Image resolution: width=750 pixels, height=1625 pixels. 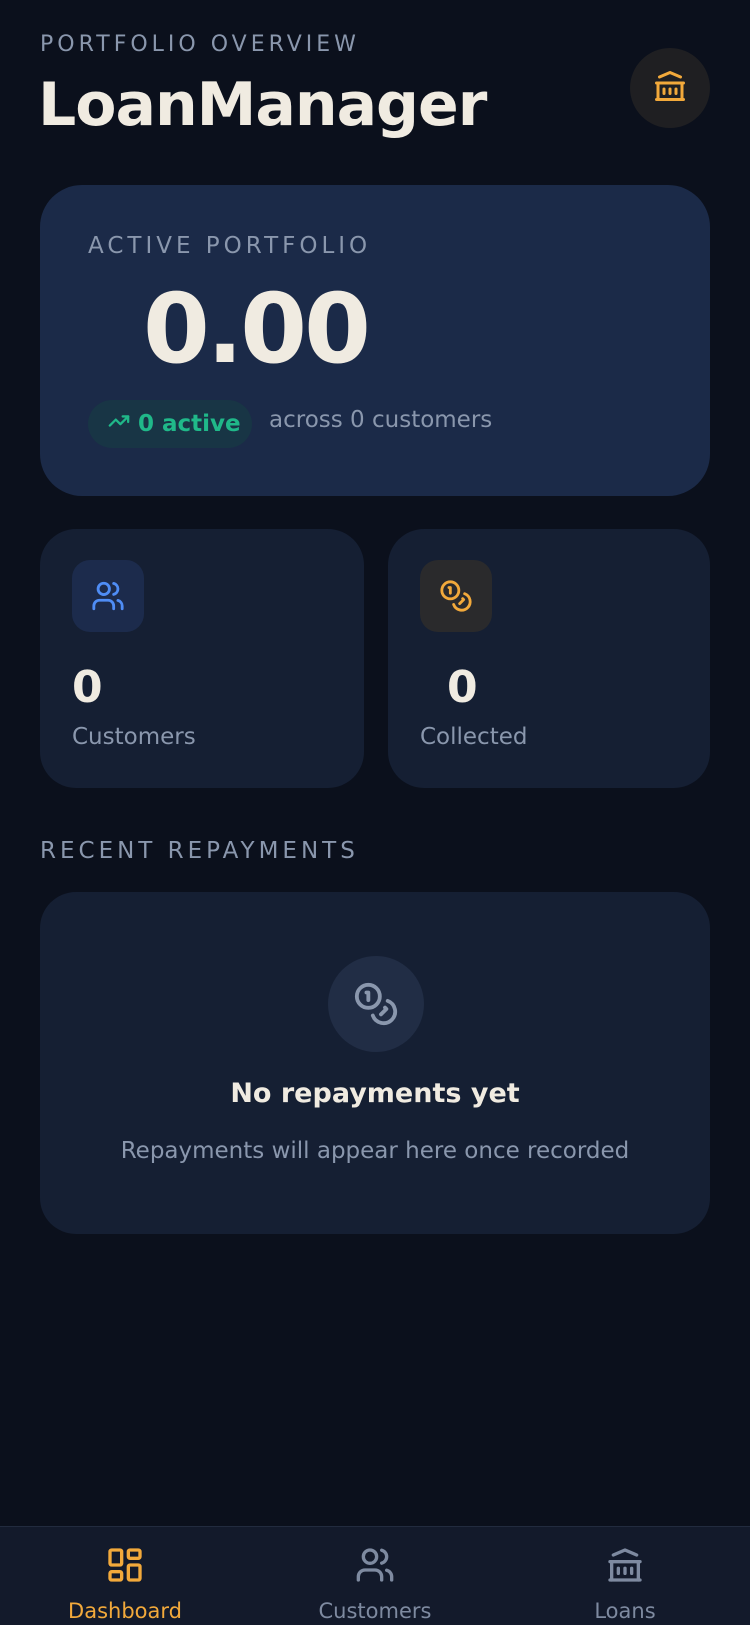 I want to click on empty-state-title: No repayments yet, so click(x=375, y=1093).